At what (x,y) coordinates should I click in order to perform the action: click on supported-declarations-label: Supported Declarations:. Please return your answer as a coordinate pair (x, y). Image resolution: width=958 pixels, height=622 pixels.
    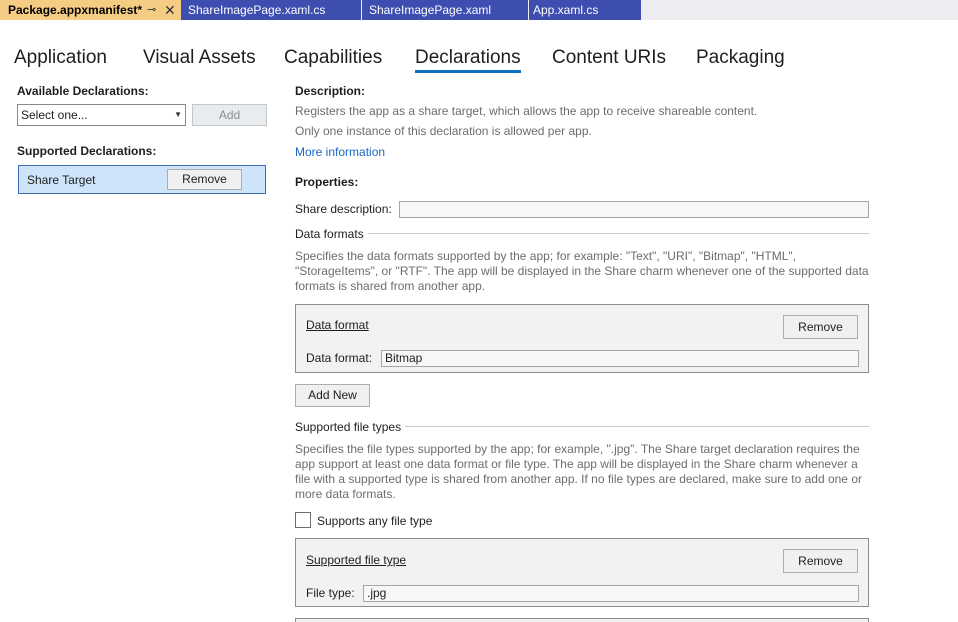
    Looking at the image, I should click on (87, 151).